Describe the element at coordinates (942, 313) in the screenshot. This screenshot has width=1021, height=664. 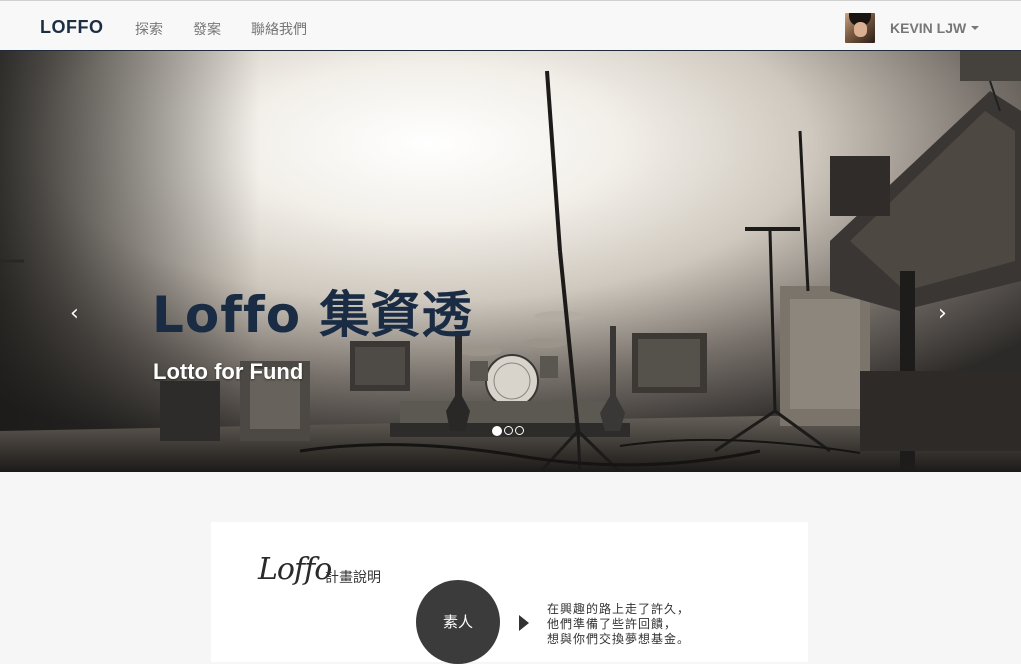
I see `carousel-next-icon: ›` at that location.